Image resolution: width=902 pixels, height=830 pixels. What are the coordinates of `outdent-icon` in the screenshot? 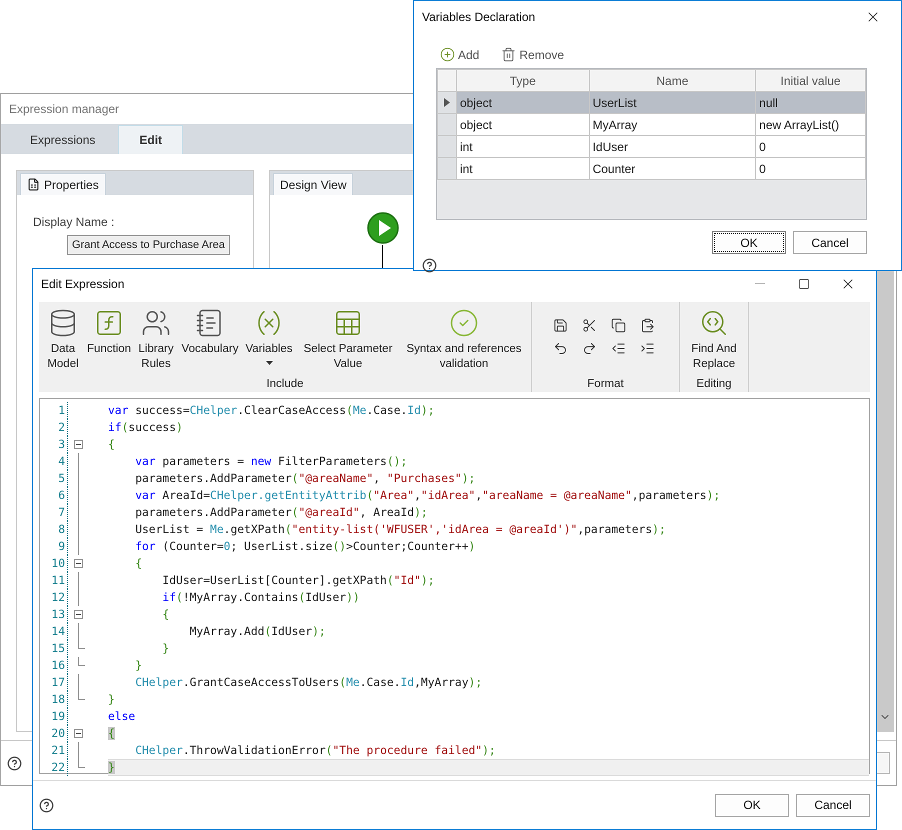 It's located at (618, 348).